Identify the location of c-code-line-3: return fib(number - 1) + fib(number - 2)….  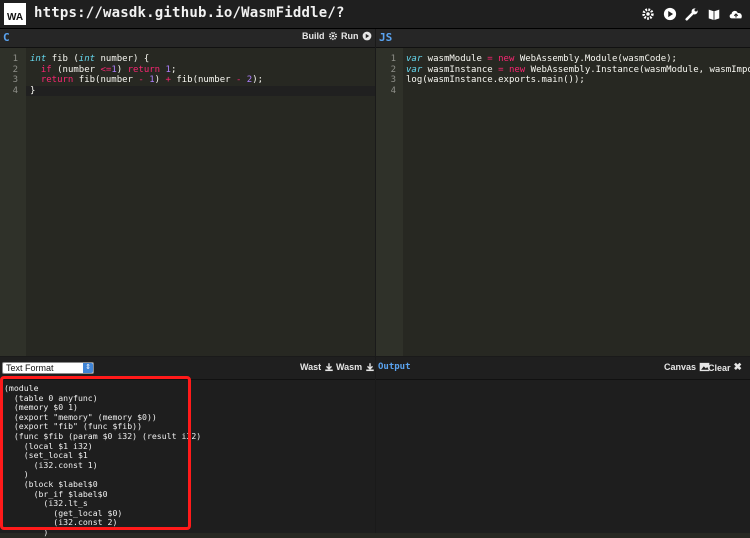
(152, 80).